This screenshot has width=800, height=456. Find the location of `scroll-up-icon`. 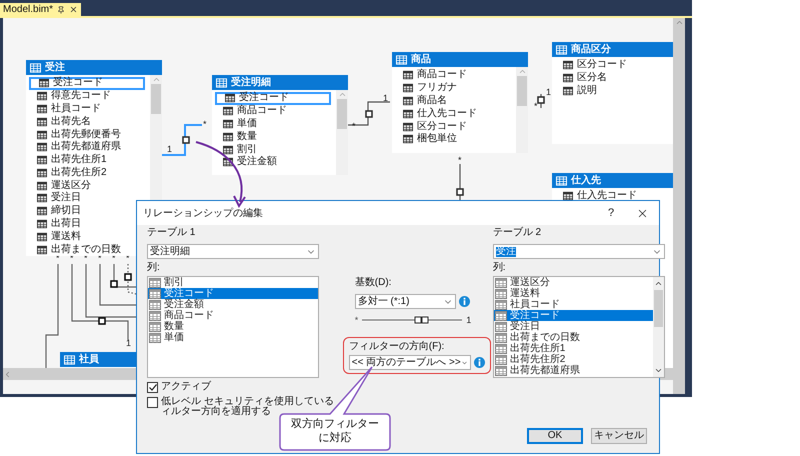

scroll-up-icon is located at coordinates (658, 283).